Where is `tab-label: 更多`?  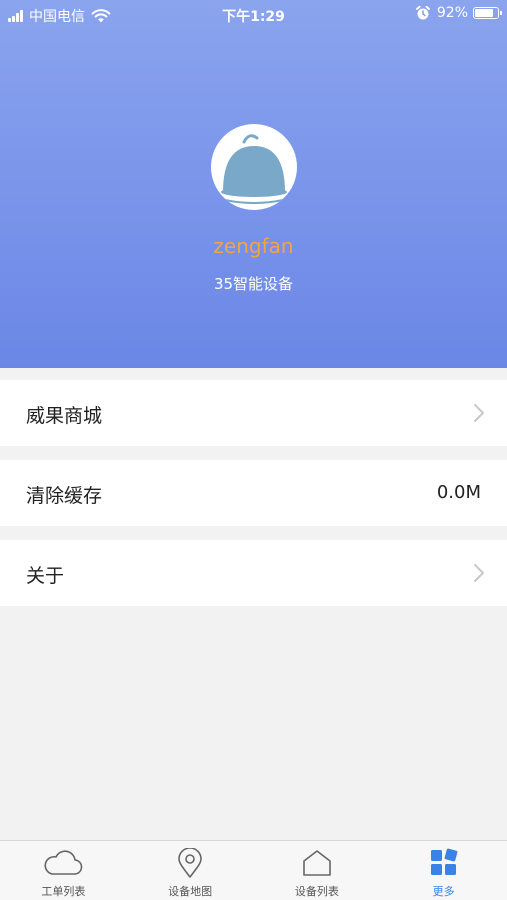
tab-label: 更多 is located at coordinates (443, 891).